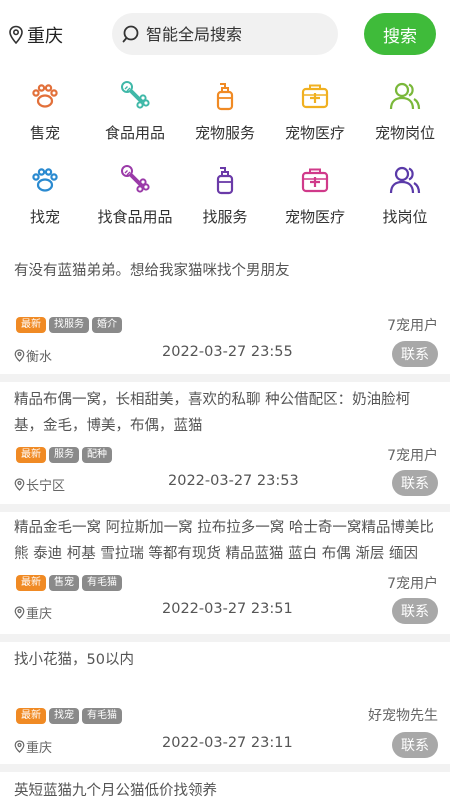  Describe the element at coordinates (227, 352) in the screenshot. I see `post-time: 2022-03-27 23:55` at that location.